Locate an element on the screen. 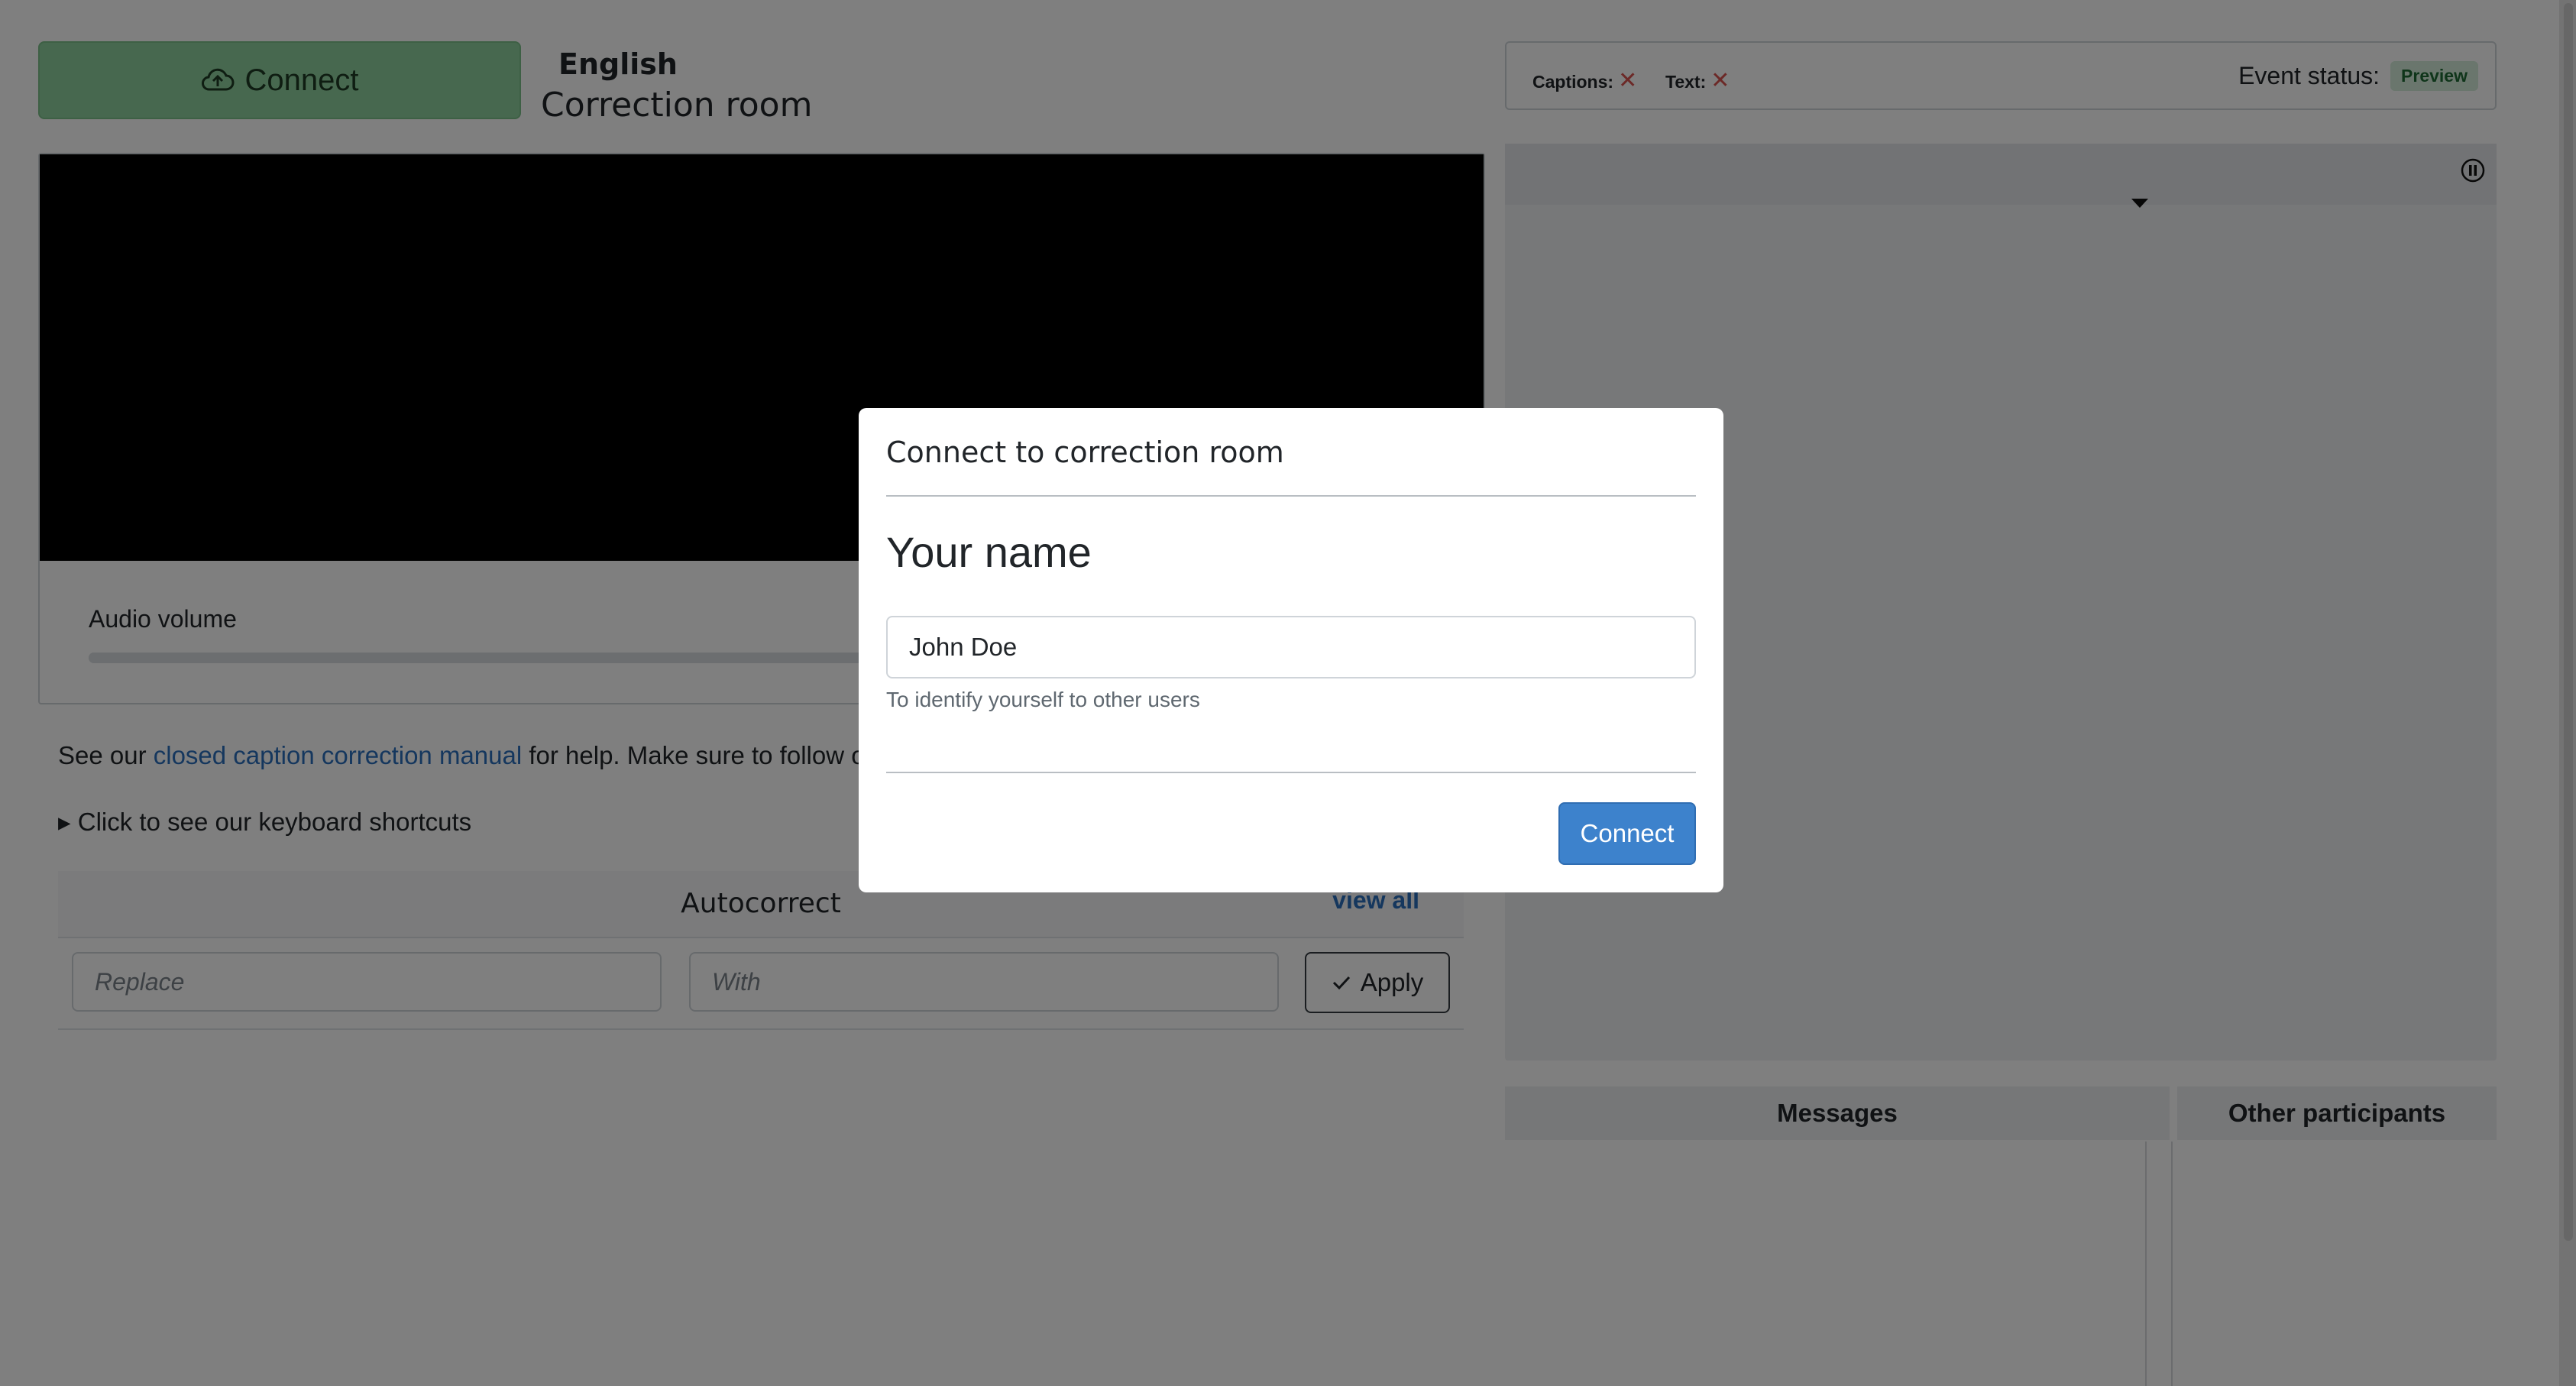  name-label: Your name is located at coordinates (989, 552).